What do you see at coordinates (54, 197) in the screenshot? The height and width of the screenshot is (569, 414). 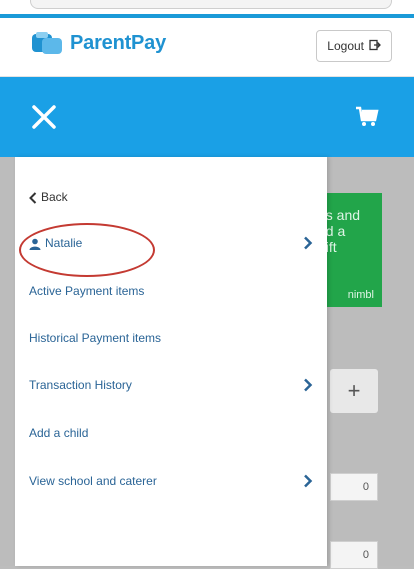 I see `back-label: Back` at bounding box center [54, 197].